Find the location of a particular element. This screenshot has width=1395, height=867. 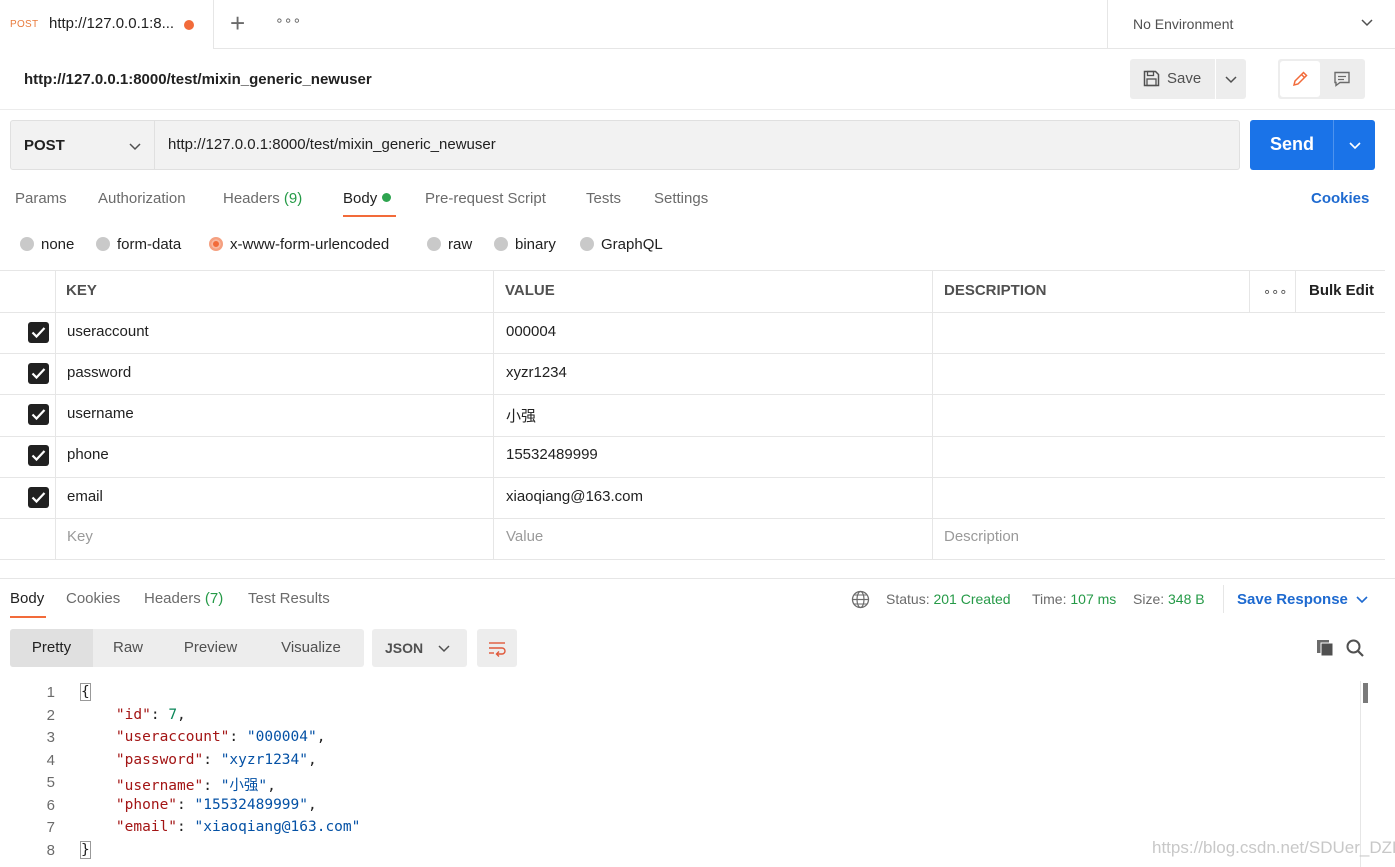

time-value: 107 ms is located at coordinates (1093, 599).